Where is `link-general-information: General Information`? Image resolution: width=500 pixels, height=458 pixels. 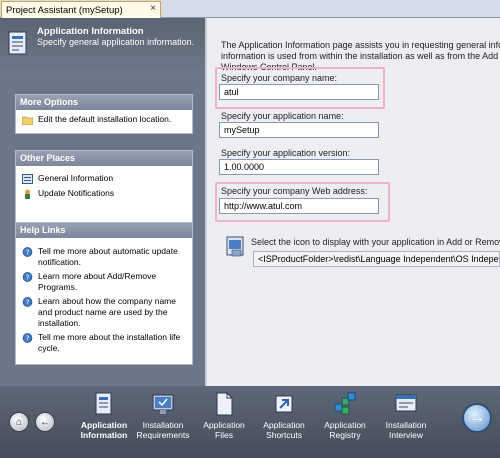 link-general-information: General Information is located at coordinates (104, 178).